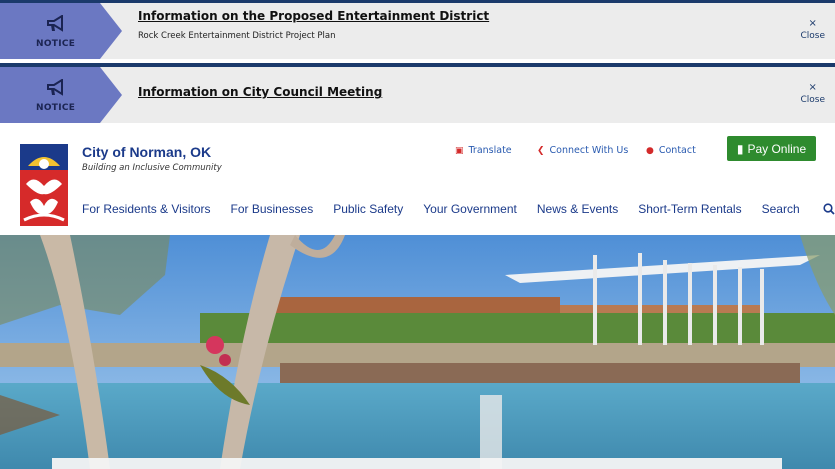 This screenshot has width=835, height=469. I want to click on nav-your-government: Your Government, so click(470, 209).